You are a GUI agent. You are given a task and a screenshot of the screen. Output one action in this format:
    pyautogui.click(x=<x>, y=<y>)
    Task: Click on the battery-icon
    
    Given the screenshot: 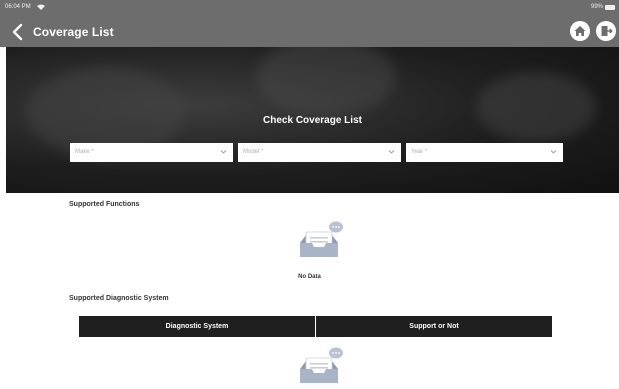 What is the action you would take?
    pyautogui.click(x=610, y=7)
    